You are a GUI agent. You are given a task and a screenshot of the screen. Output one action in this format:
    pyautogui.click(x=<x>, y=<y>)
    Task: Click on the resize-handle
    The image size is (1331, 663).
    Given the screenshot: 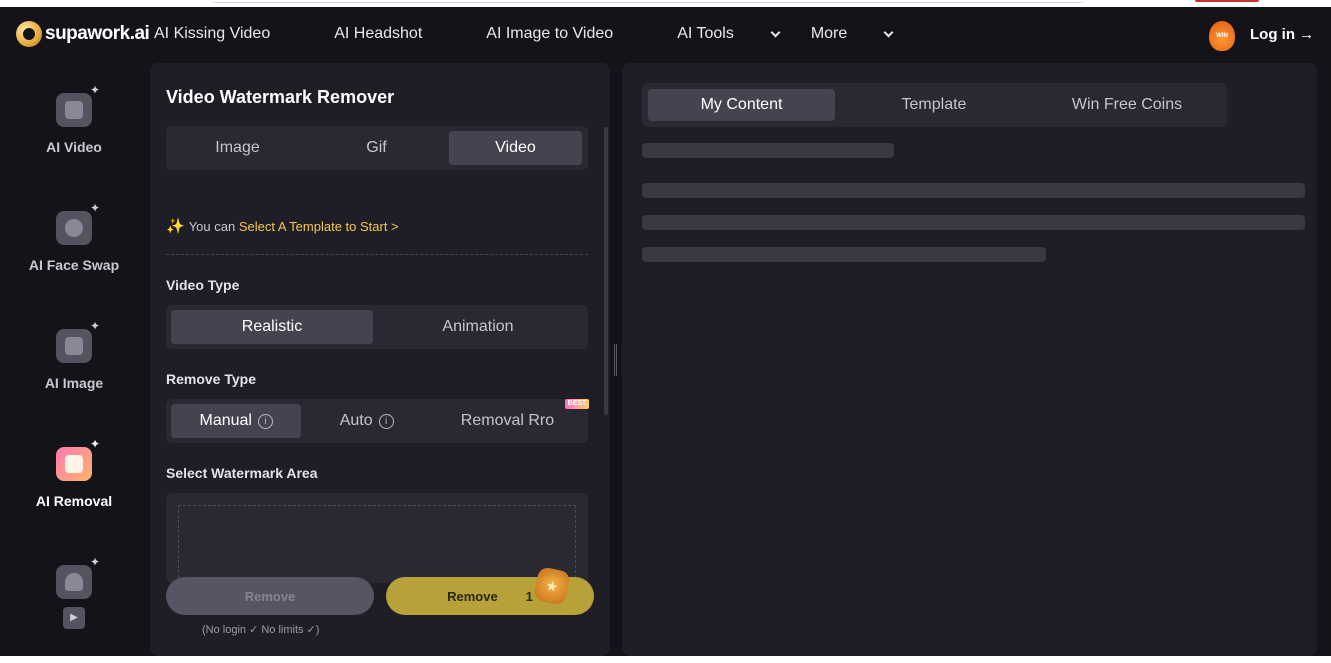 What is the action you would take?
    pyautogui.click(x=615, y=360)
    